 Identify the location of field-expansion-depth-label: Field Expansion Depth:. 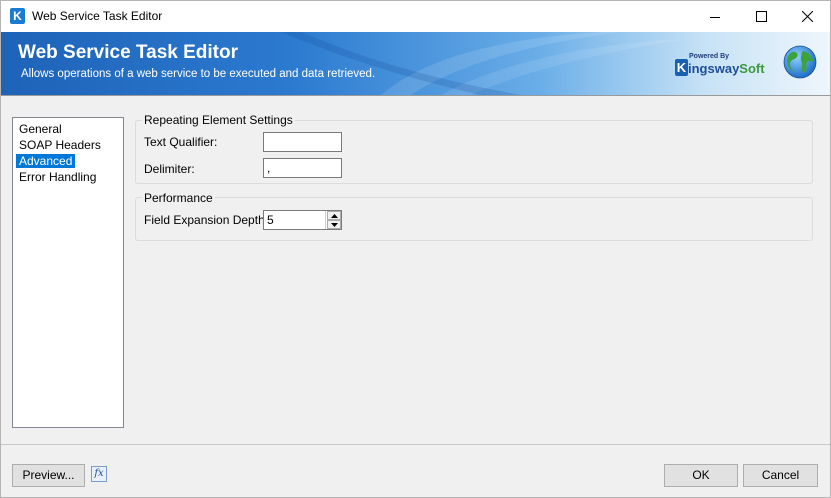
(206, 220).